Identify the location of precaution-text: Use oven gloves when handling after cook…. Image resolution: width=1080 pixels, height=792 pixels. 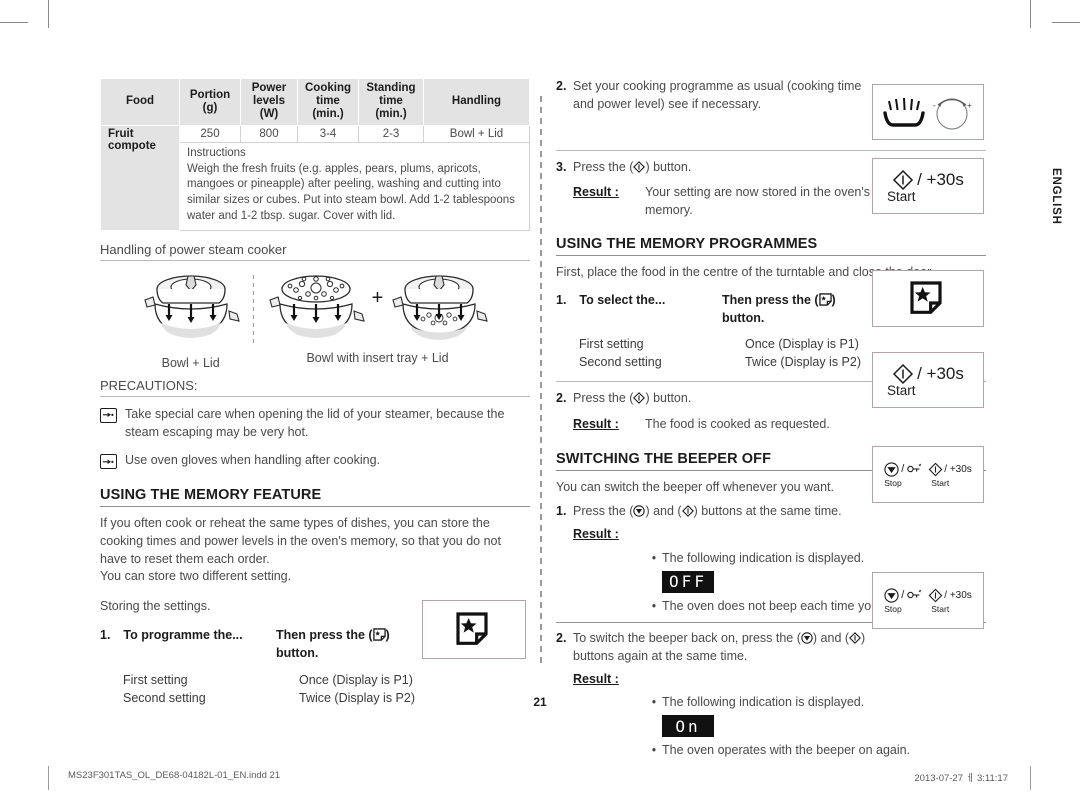
(253, 460).